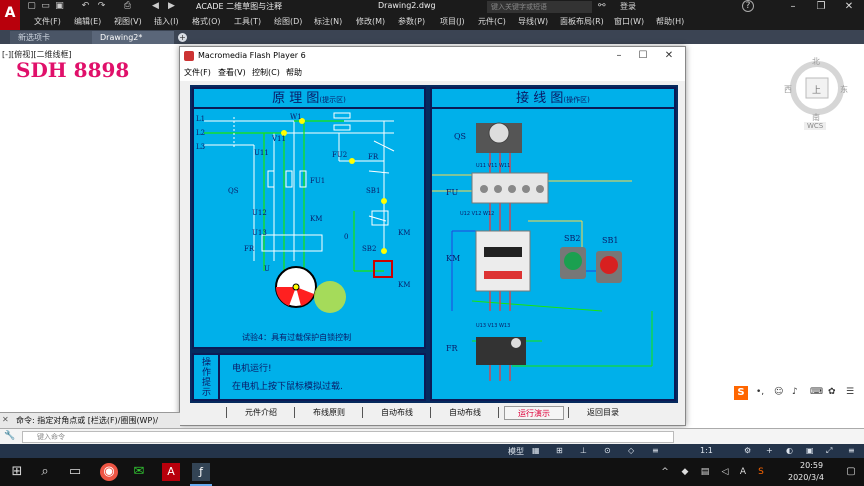 Image resolution: width=864 pixels, height=486 pixels. I want to click on tray-chevron-icon: ^, so click(665, 472).